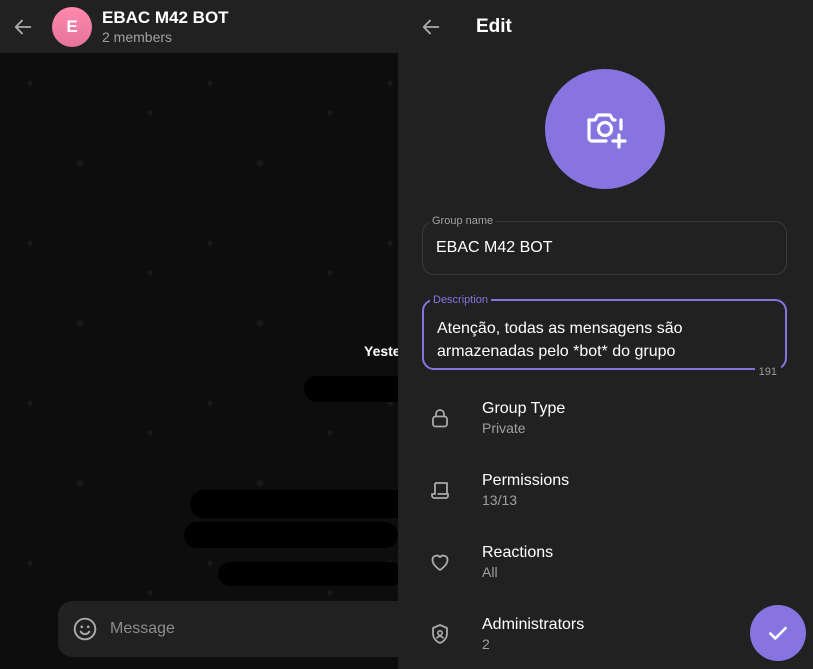 The width and height of the screenshot is (813, 669). What do you see at coordinates (490, 572) in the screenshot?
I see `setting-value: All` at bounding box center [490, 572].